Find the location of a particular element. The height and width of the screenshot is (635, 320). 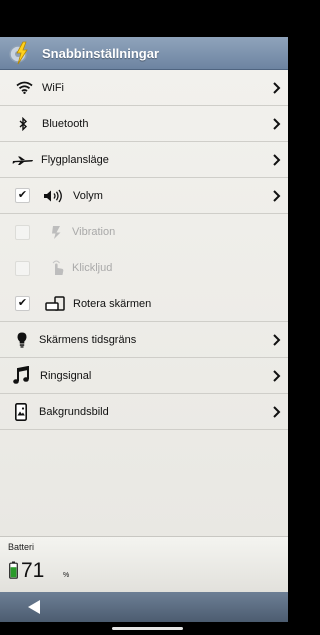

rotate-screen-checkbox: ✔ is located at coordinates (22, 303).